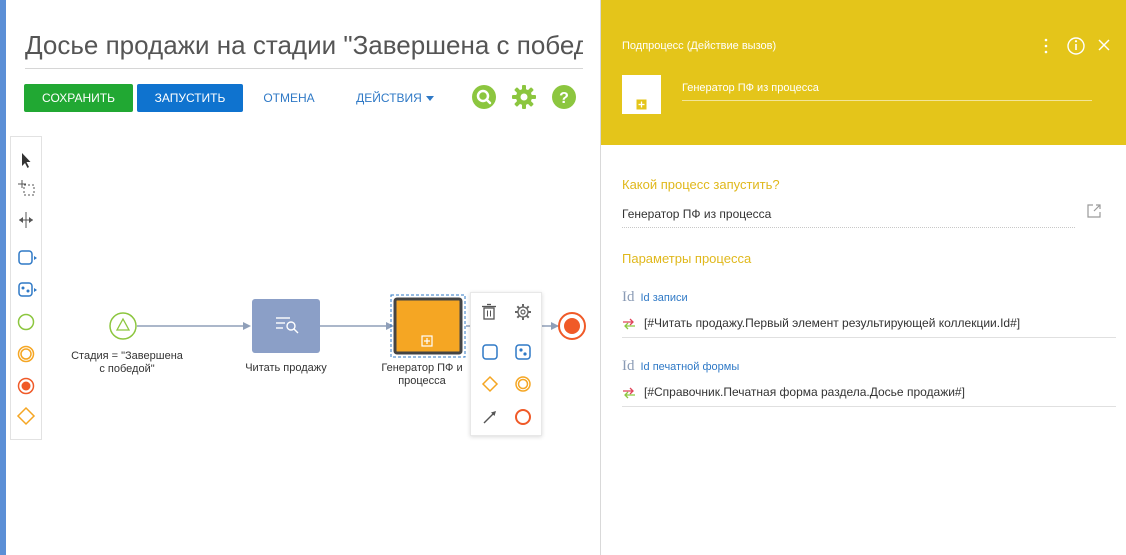  Describe the element at coordinates (123, 326) in the screenshot. I see `start-event` at that location.